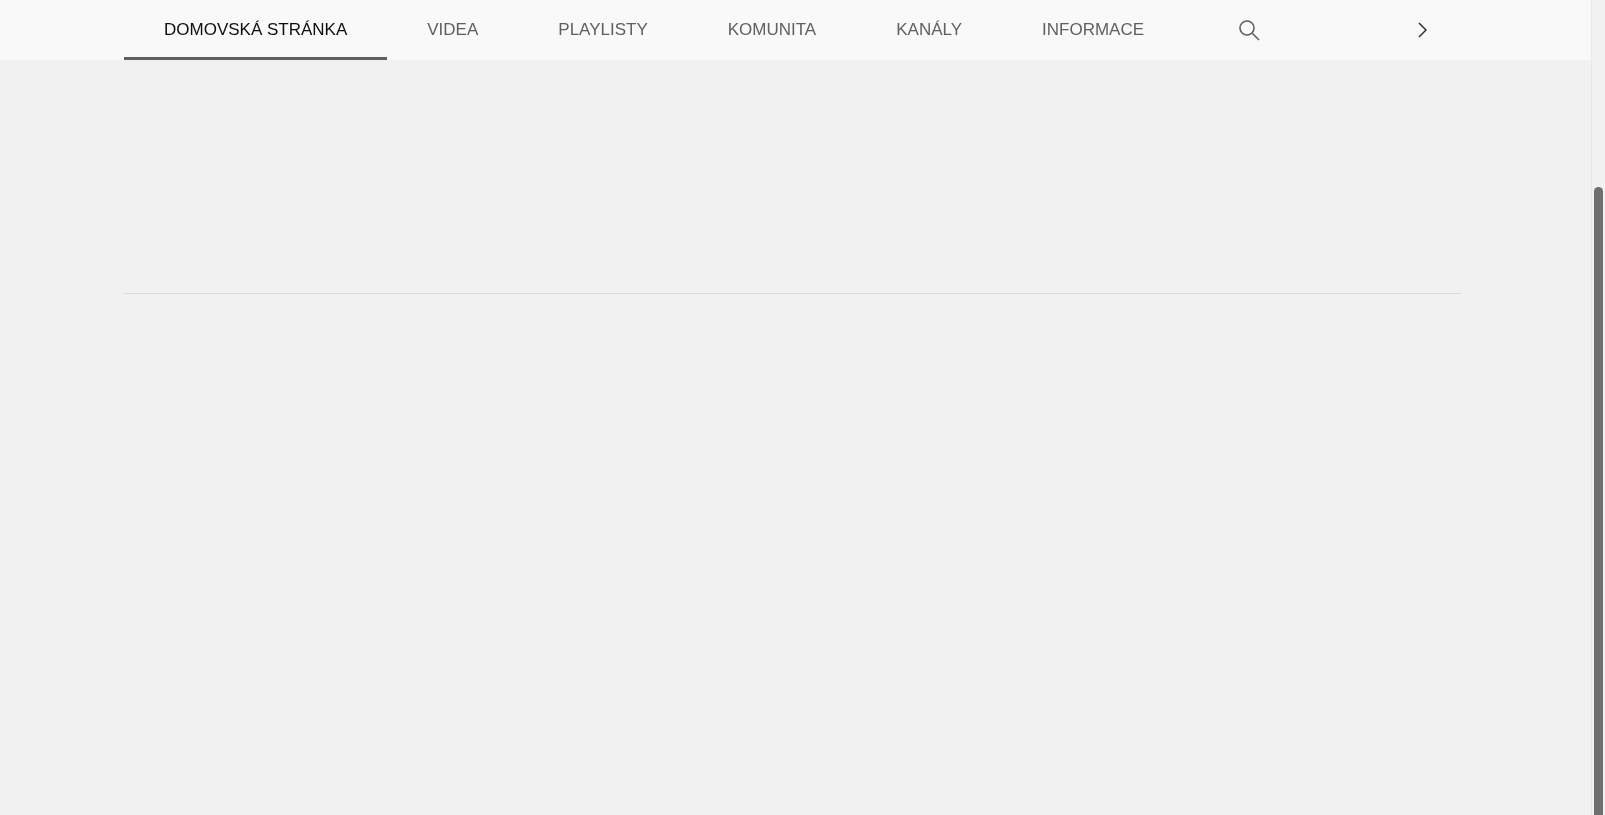  Describe the element at coordinates (1093, 30) in the screenshot. I see `channel-tab: INFORMACE` at that location.